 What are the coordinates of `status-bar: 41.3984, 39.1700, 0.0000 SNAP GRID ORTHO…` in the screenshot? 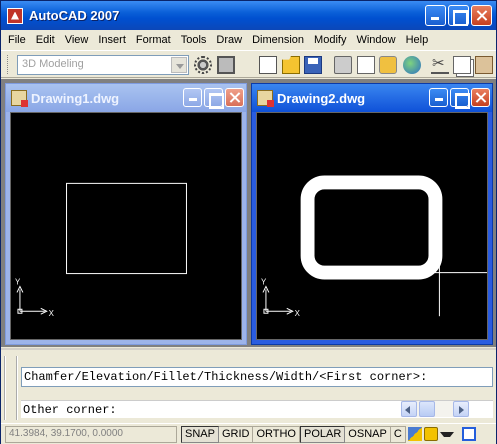 It's located at (248, 433).